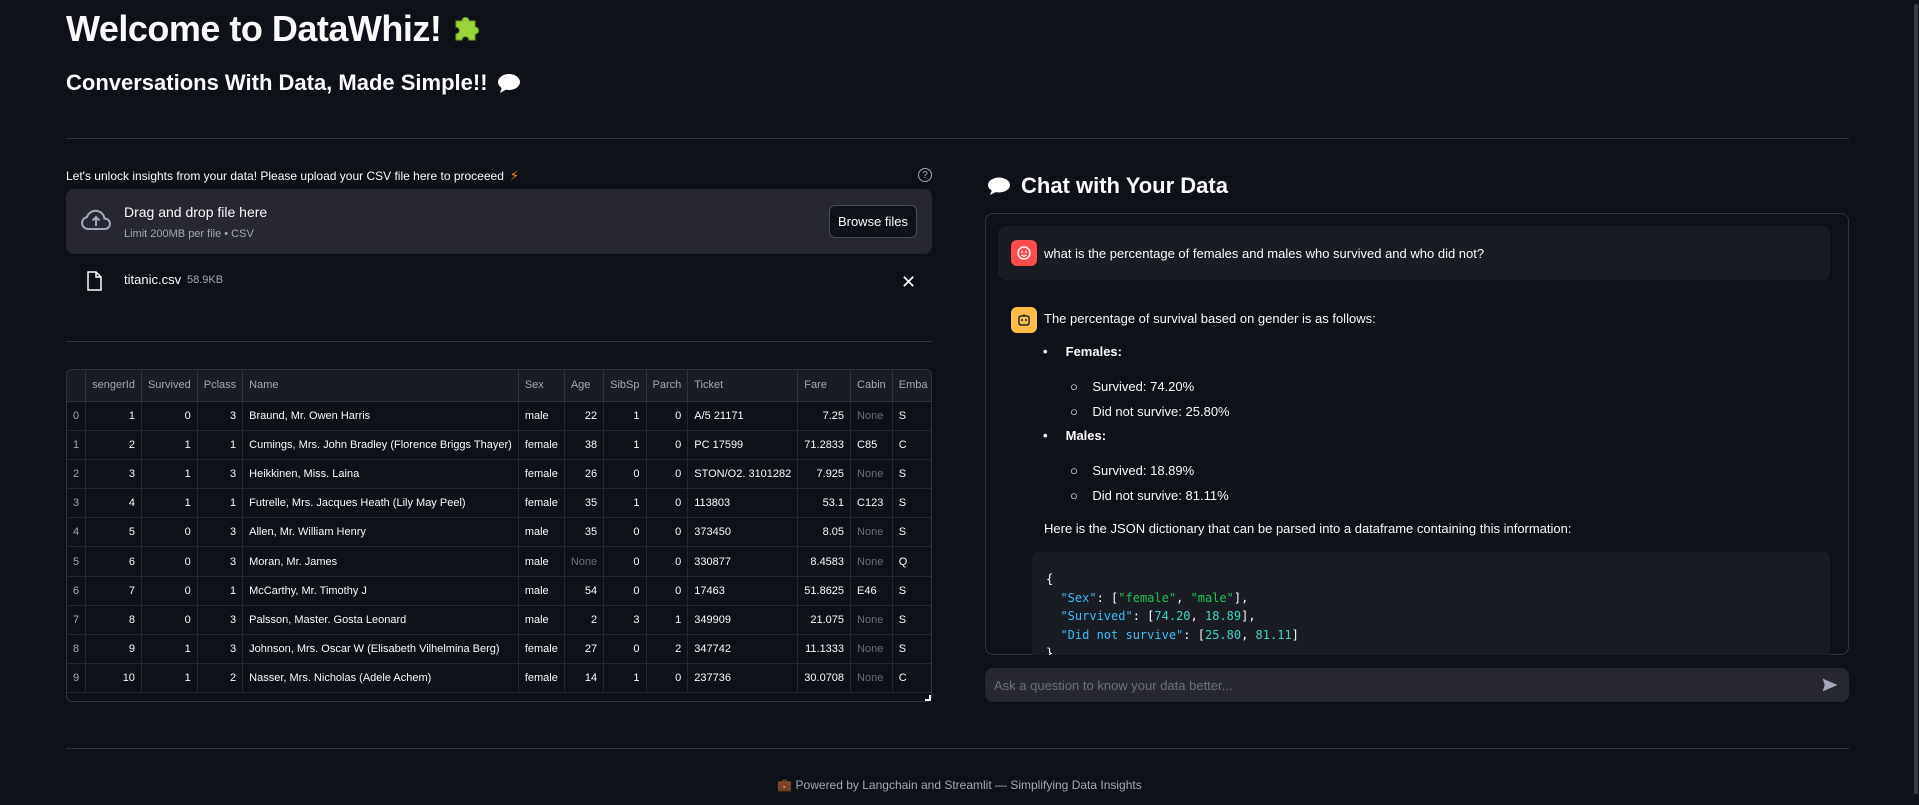 Image resolution: width=1919 pixels, height=805 pixels. What do you see at coordinates (113, 503) in the screenshot?
I see `table-cell: 4` at bounding box center [113, 503].